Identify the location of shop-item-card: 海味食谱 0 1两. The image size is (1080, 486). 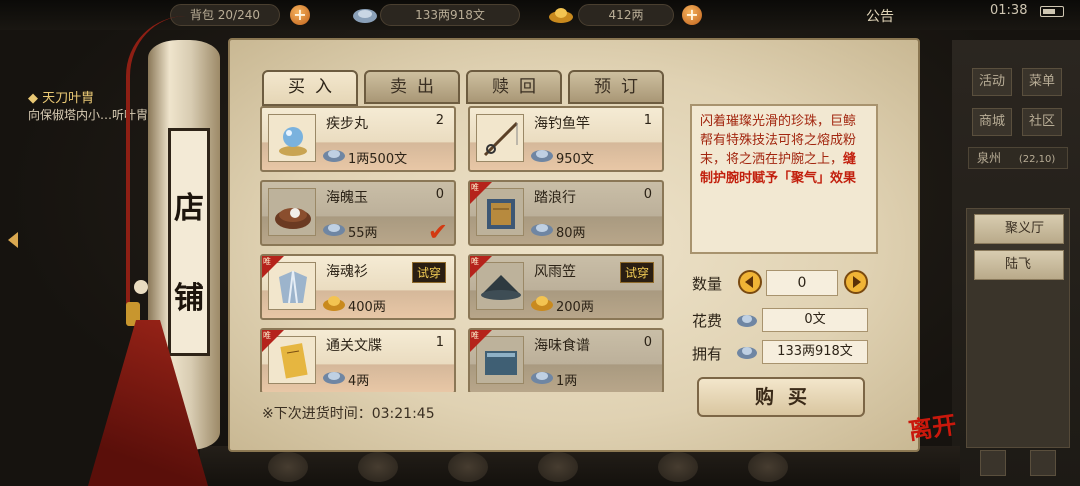
(566, 360).